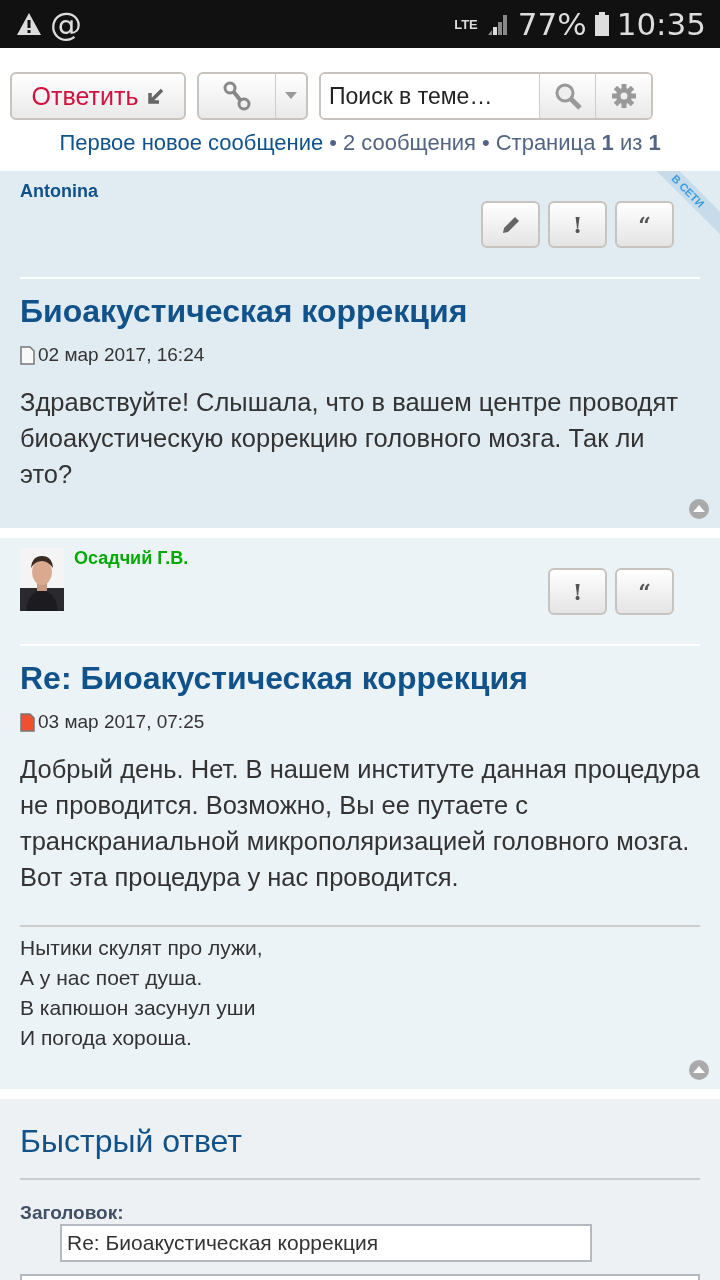 Image resolution: width=720 pixels, height=1280 pixels. I want to click on signature-line: В капюшон засунул уши, so click(138, 1008).